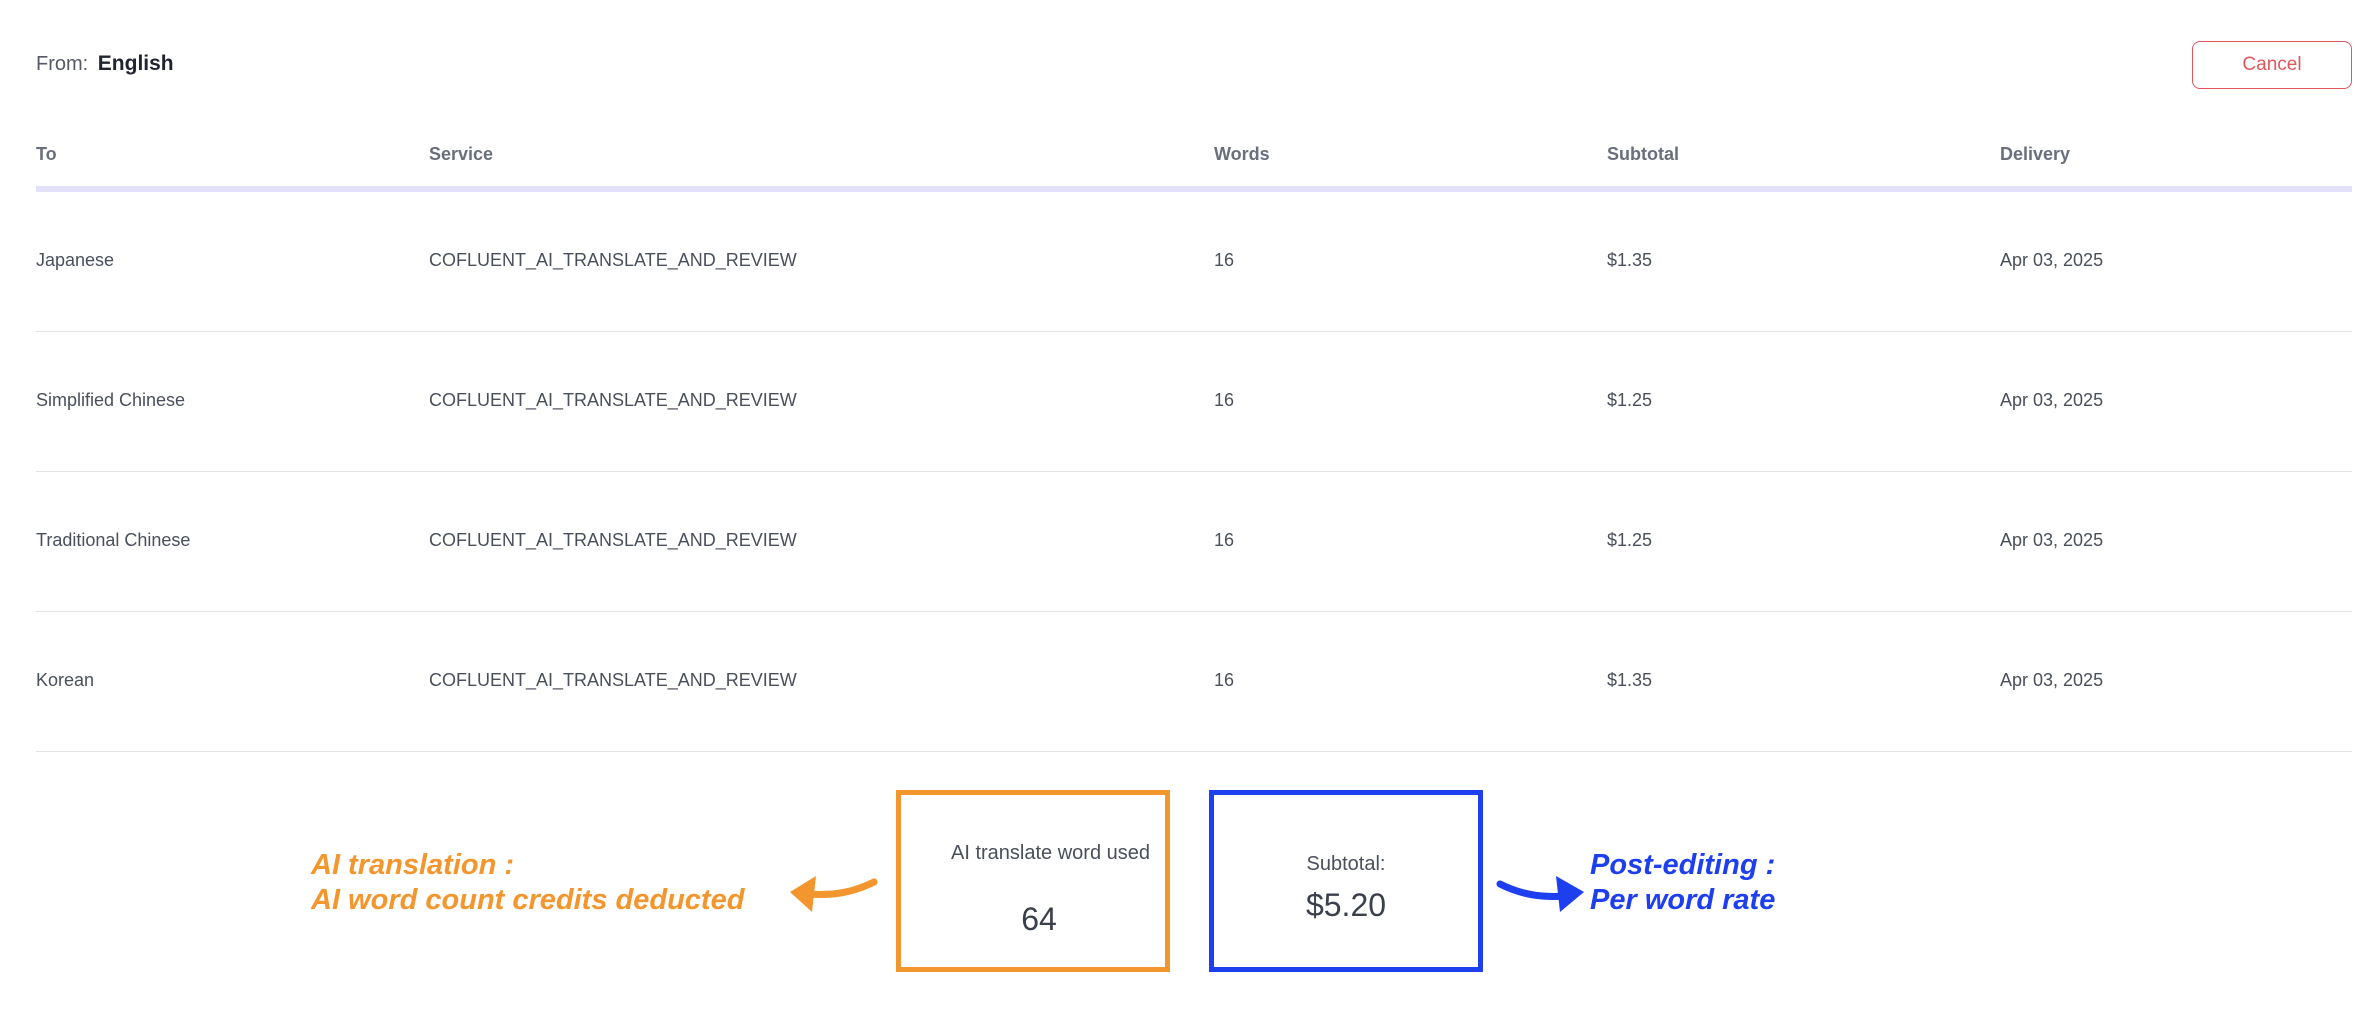 Image resolution: width=2376 pixels, height=1014 pixels. I want to click on column-header-delivery: Delivery, so click(2035, 154).